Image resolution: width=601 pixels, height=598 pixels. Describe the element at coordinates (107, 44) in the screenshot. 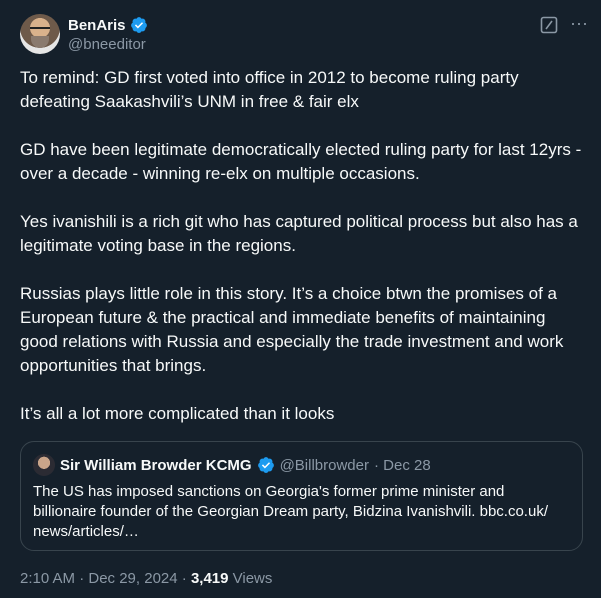

I see `author-handle: @bneeditor` at that location.